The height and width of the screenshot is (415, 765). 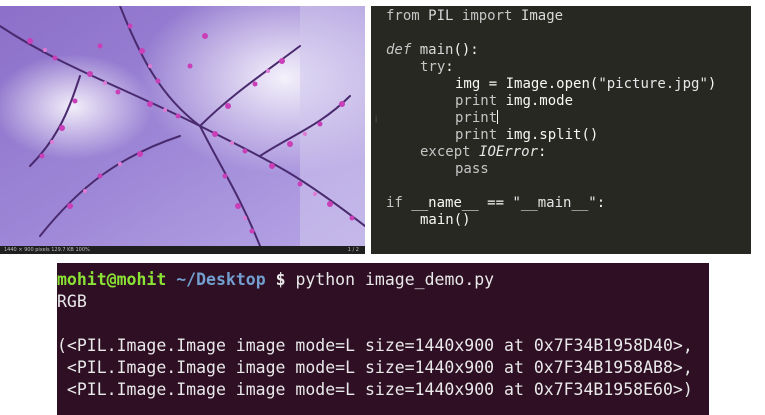 What do you see at coordinates (72, 301) in the screenshot?
I see `terminal-output-line: RGB` at bounding box center [72, 301].